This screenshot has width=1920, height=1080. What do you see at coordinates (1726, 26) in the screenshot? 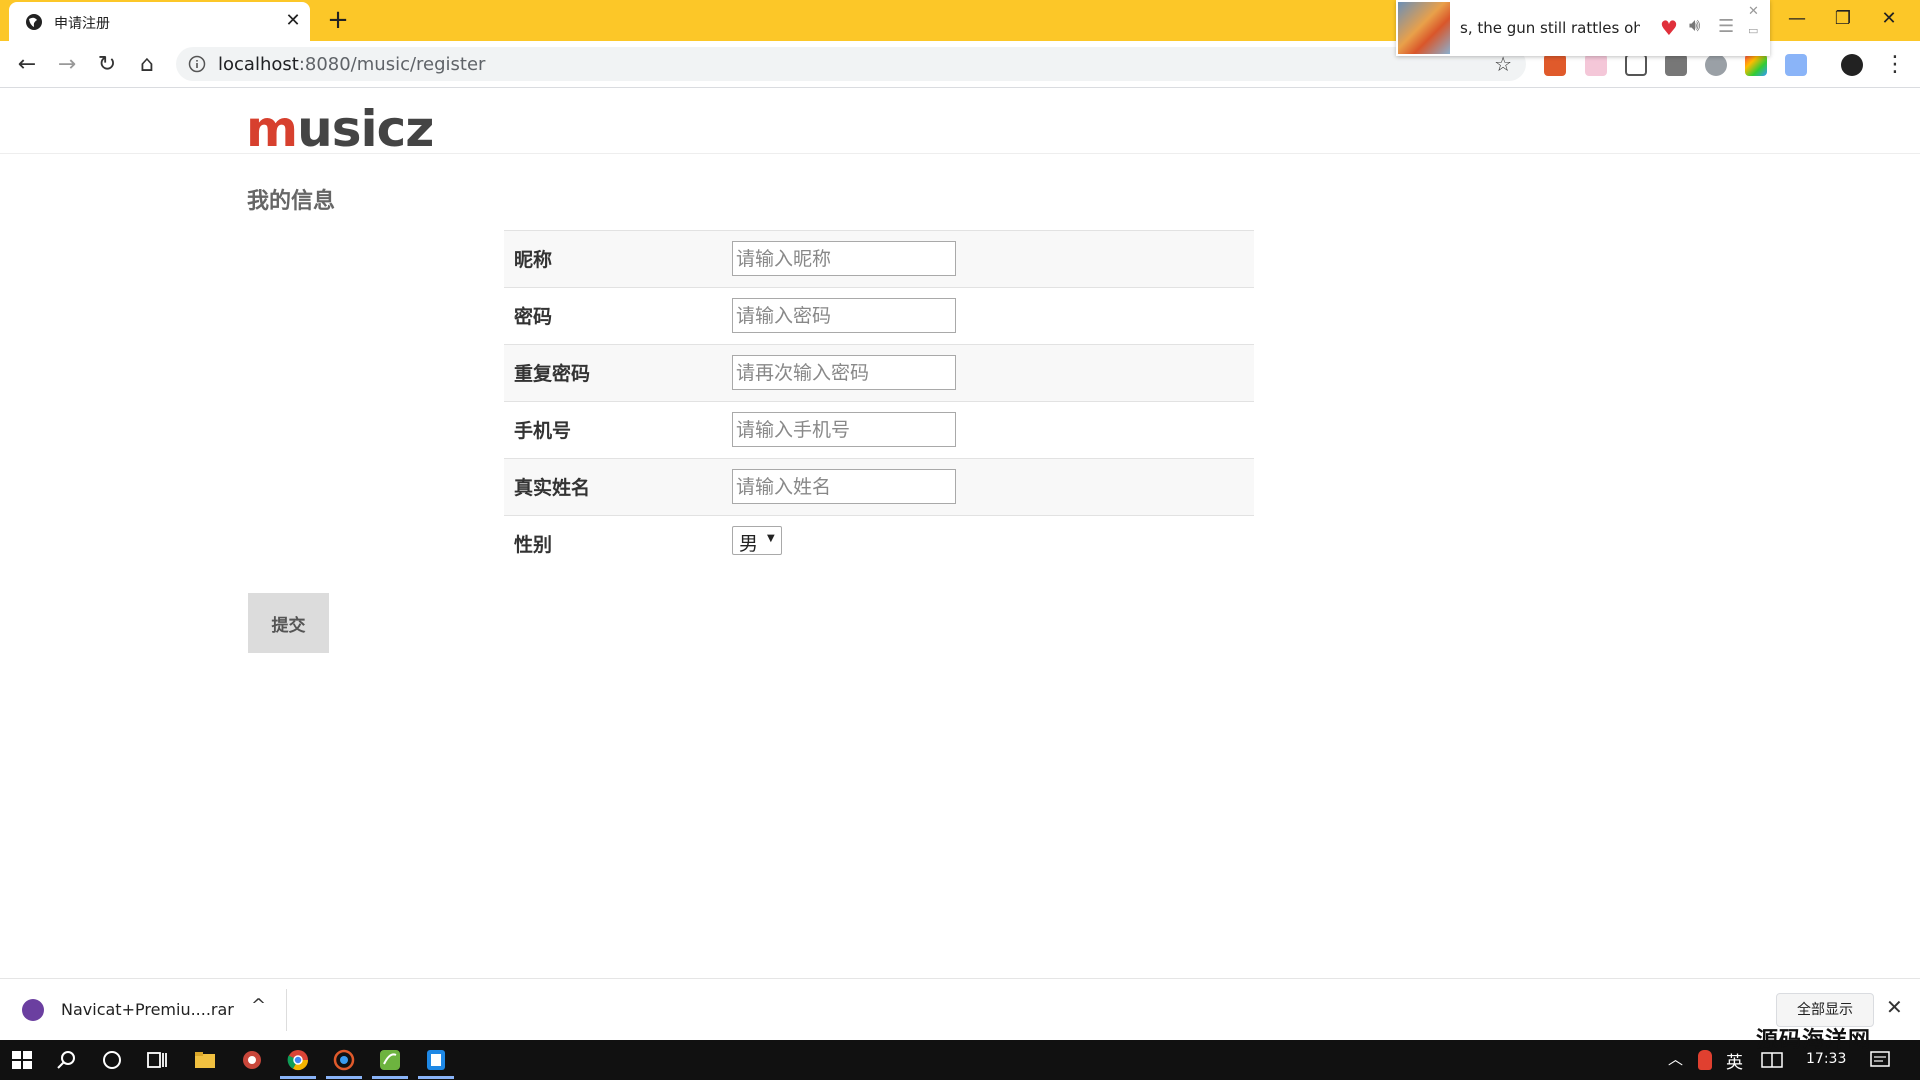
I see `playlist-icon: ☰` at bounding box center [1726, 26].